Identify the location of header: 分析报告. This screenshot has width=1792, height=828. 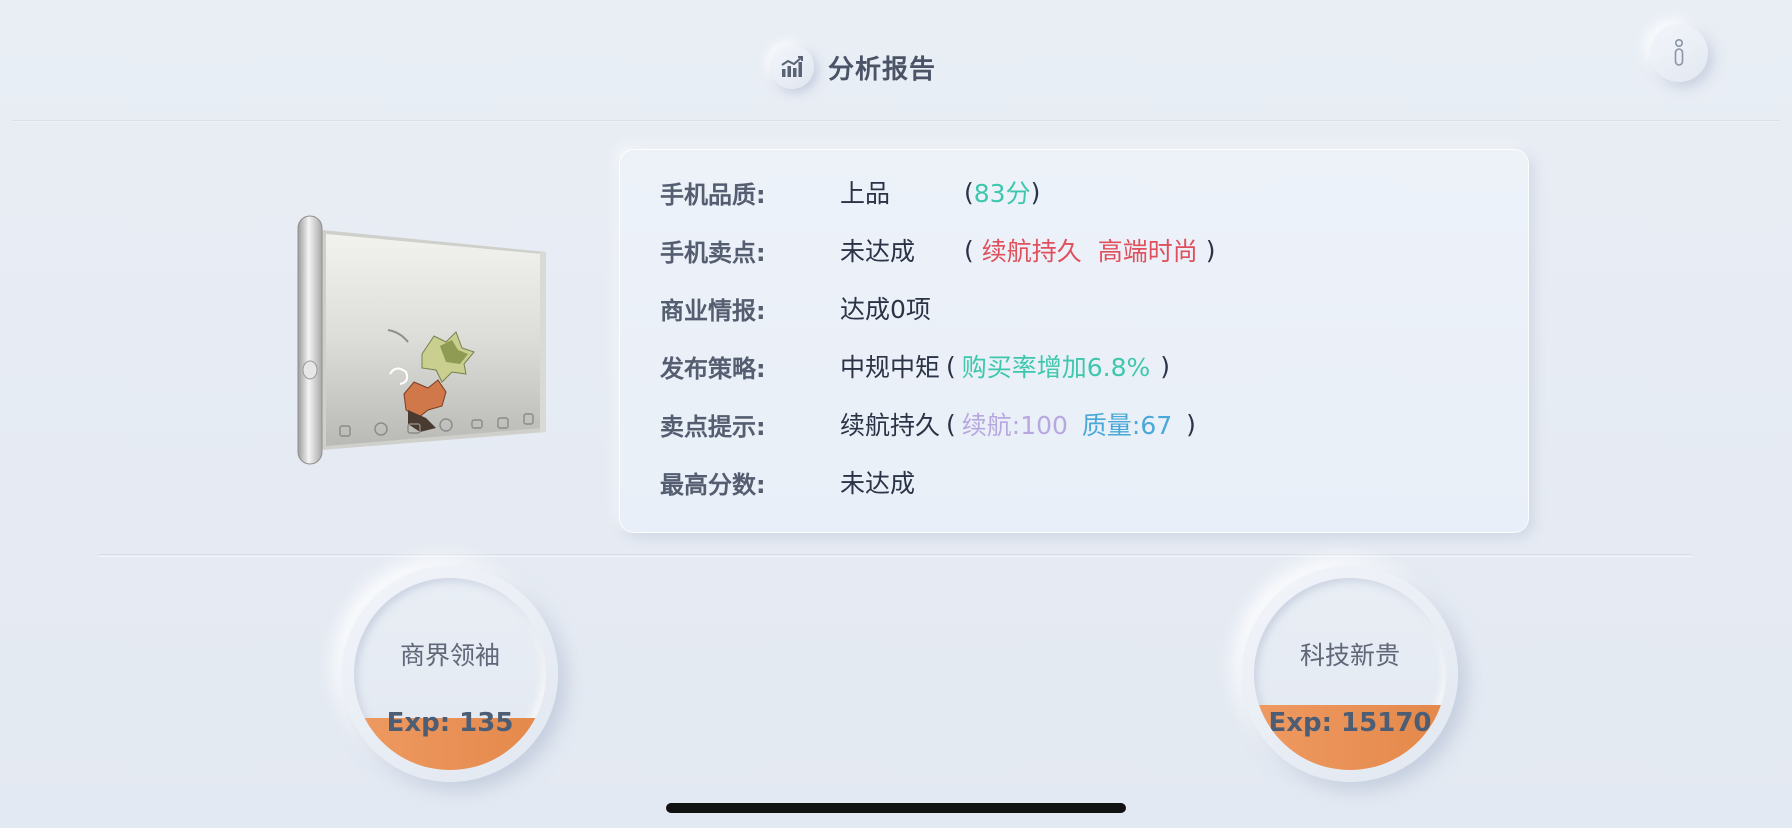
(896, 61).